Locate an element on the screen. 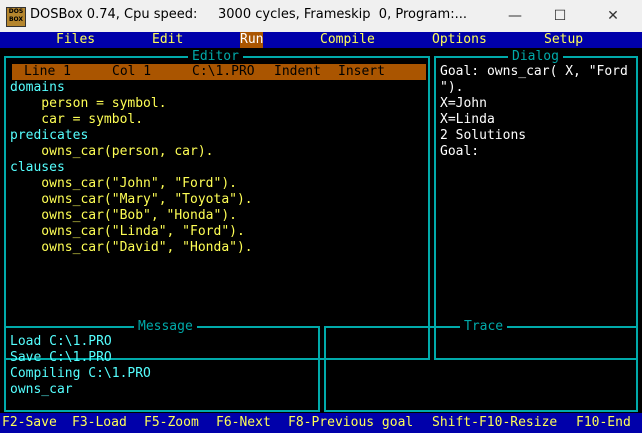 This screenshot has width=642, height=433. status-indent: Indent is located at coordinates (297, 71).